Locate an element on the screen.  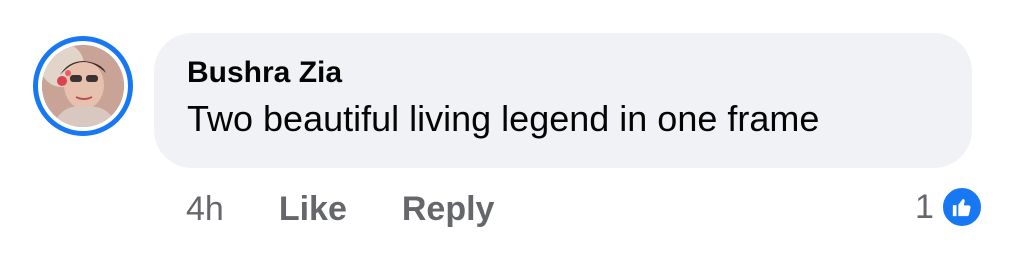
comment-text: Two beautiful living legend in one frame is located at coordinates (503, 118).